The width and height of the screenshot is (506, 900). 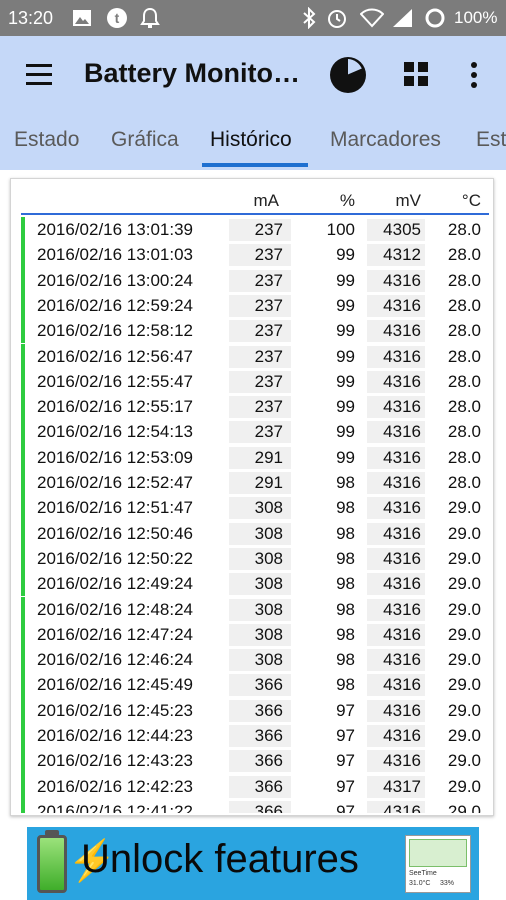 What do you see at coordinates (255, 280) in the screenshot?
I see `table-row: 2016/02/16 13:00:24 237 99 4316 28.0` at bounding box center [255, 280].